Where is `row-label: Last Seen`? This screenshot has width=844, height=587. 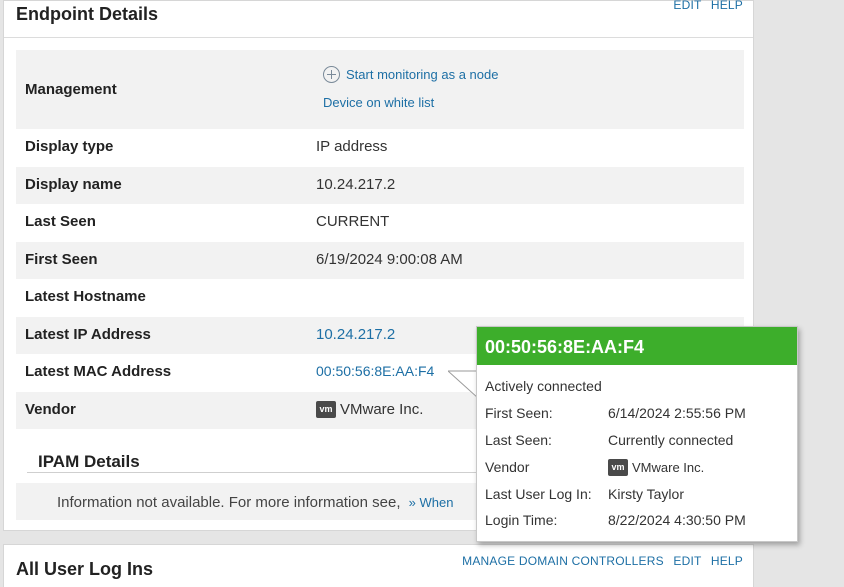
row-label: Last Seen is located at coordinates (60, 221).